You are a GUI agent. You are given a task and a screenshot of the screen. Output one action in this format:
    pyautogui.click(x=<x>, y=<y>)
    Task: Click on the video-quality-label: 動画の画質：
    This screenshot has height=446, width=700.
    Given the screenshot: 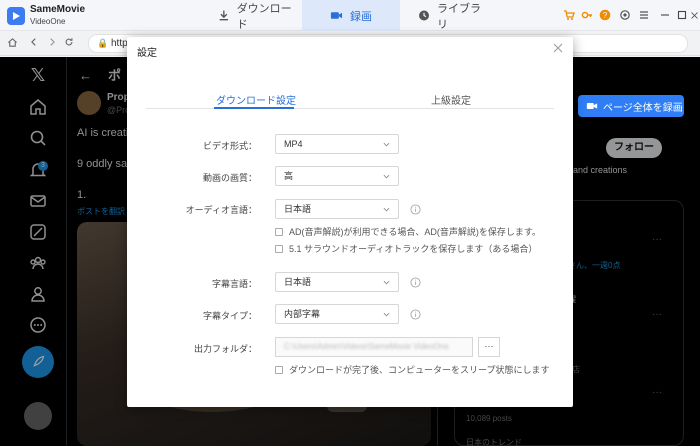 What is the action you would take?
    pyautogui.click(x=229, y=178)
    